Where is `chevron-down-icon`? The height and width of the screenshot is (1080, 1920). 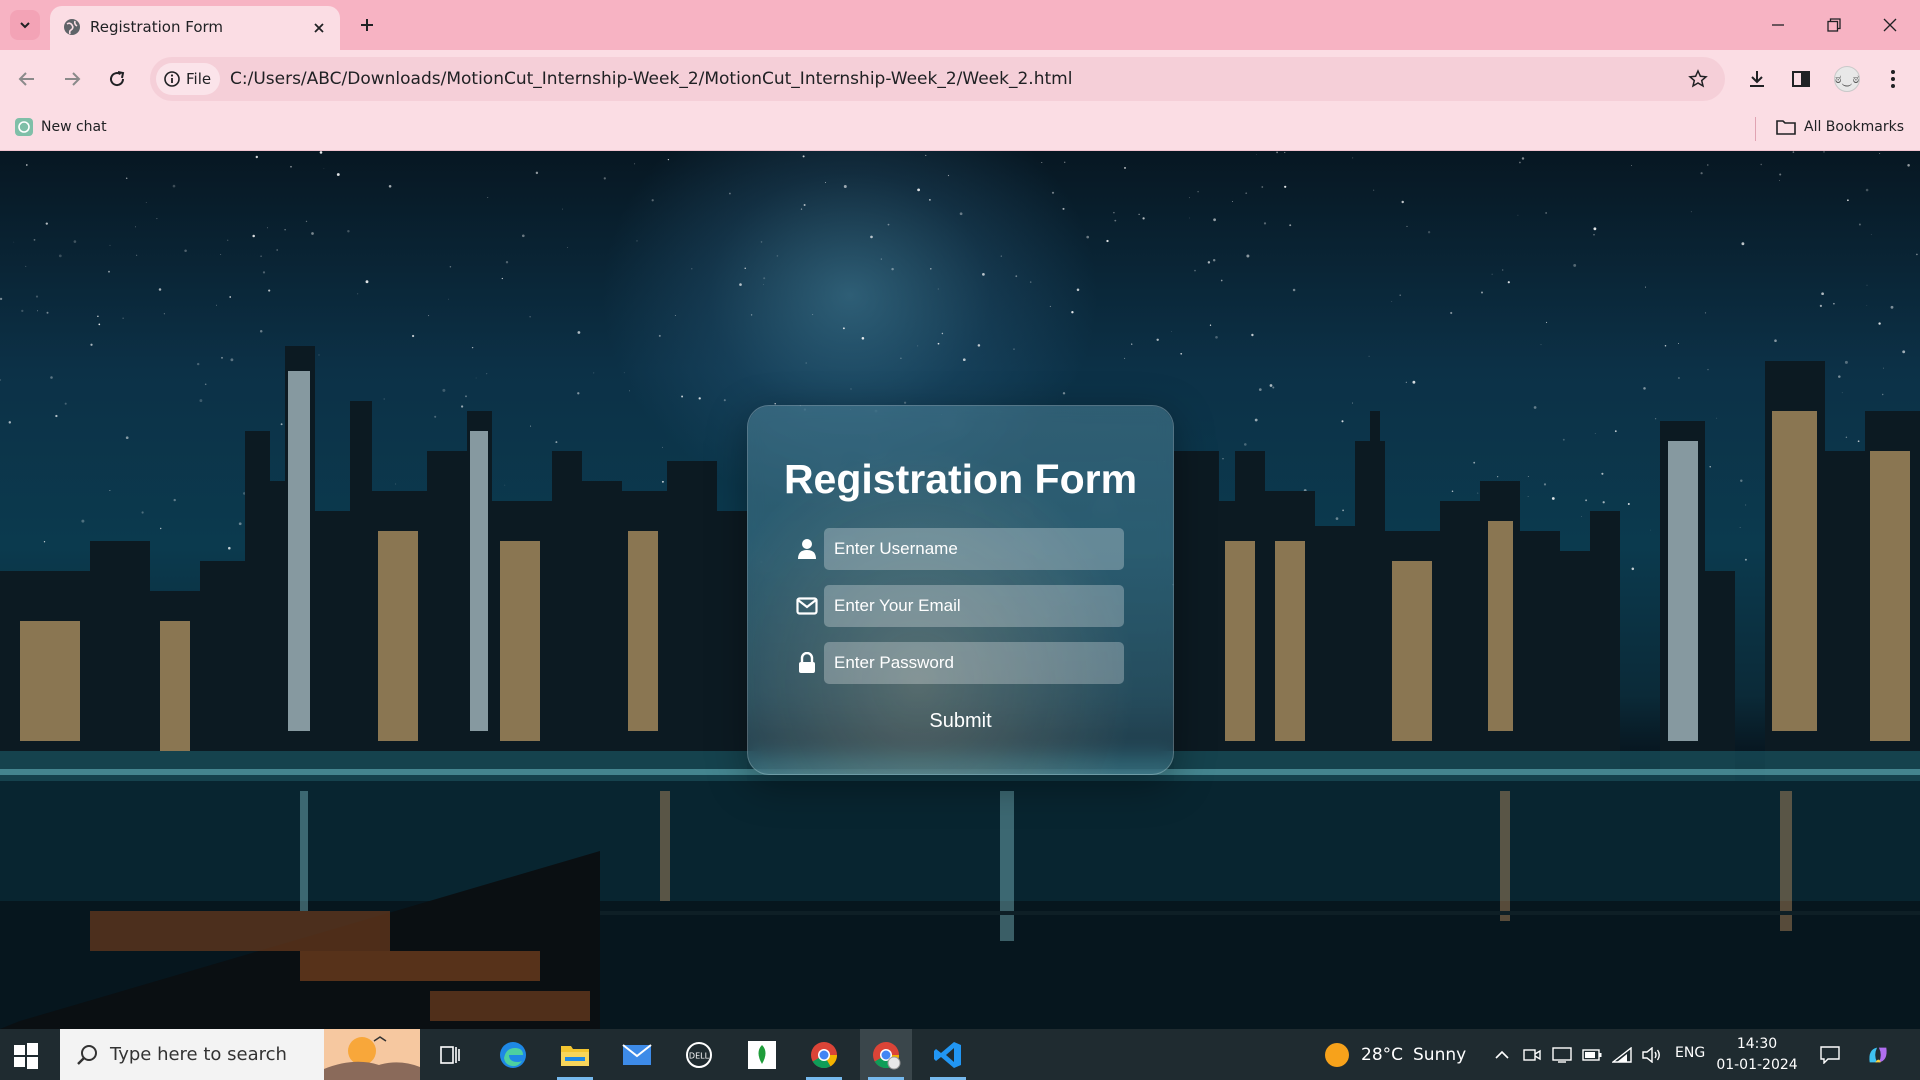 chevron-down-icon is located at coordinates (25, 25).